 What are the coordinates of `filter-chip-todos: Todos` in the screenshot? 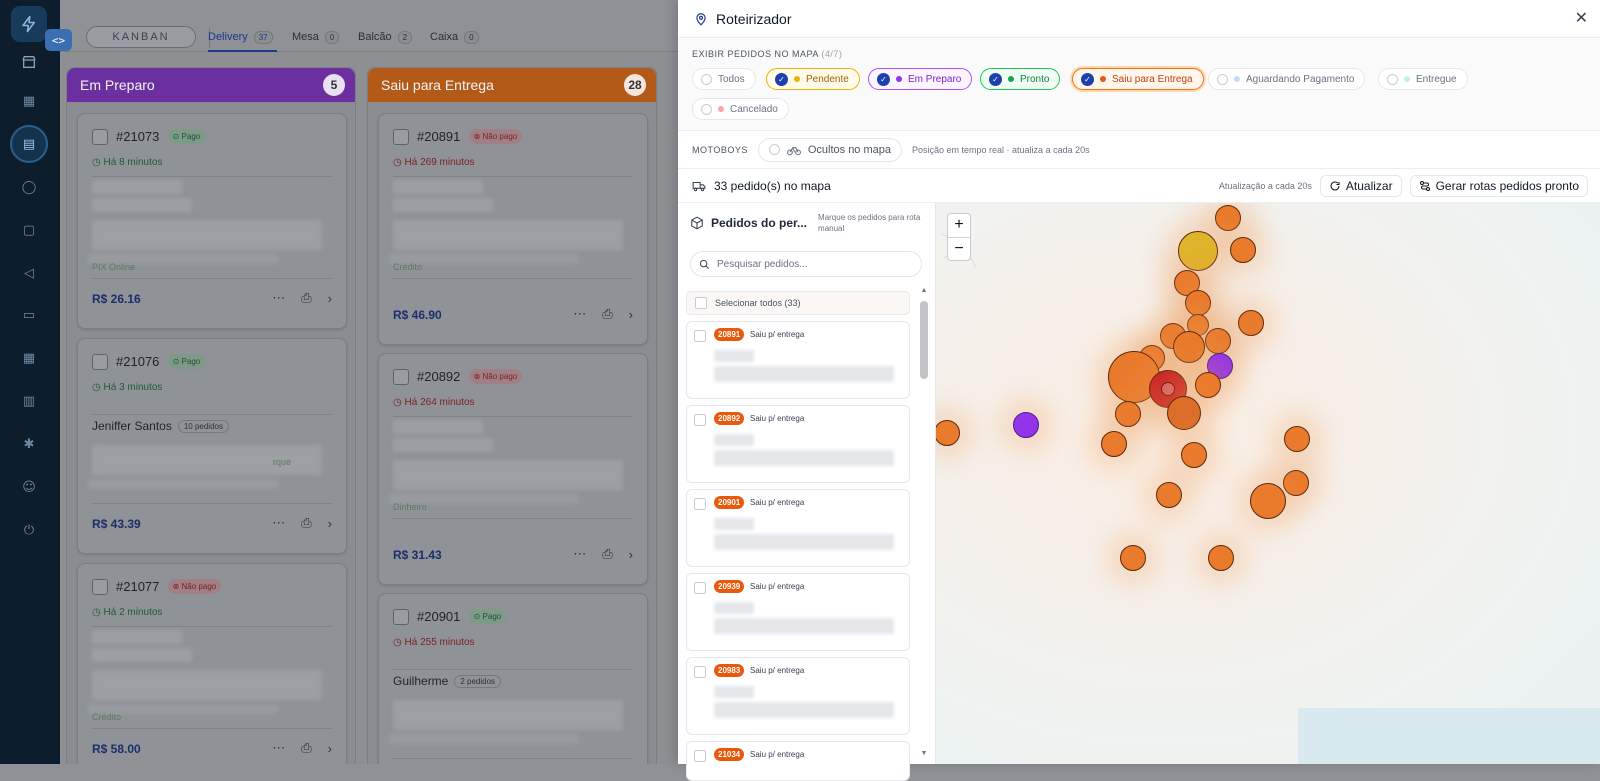 It's located at (724, 79).